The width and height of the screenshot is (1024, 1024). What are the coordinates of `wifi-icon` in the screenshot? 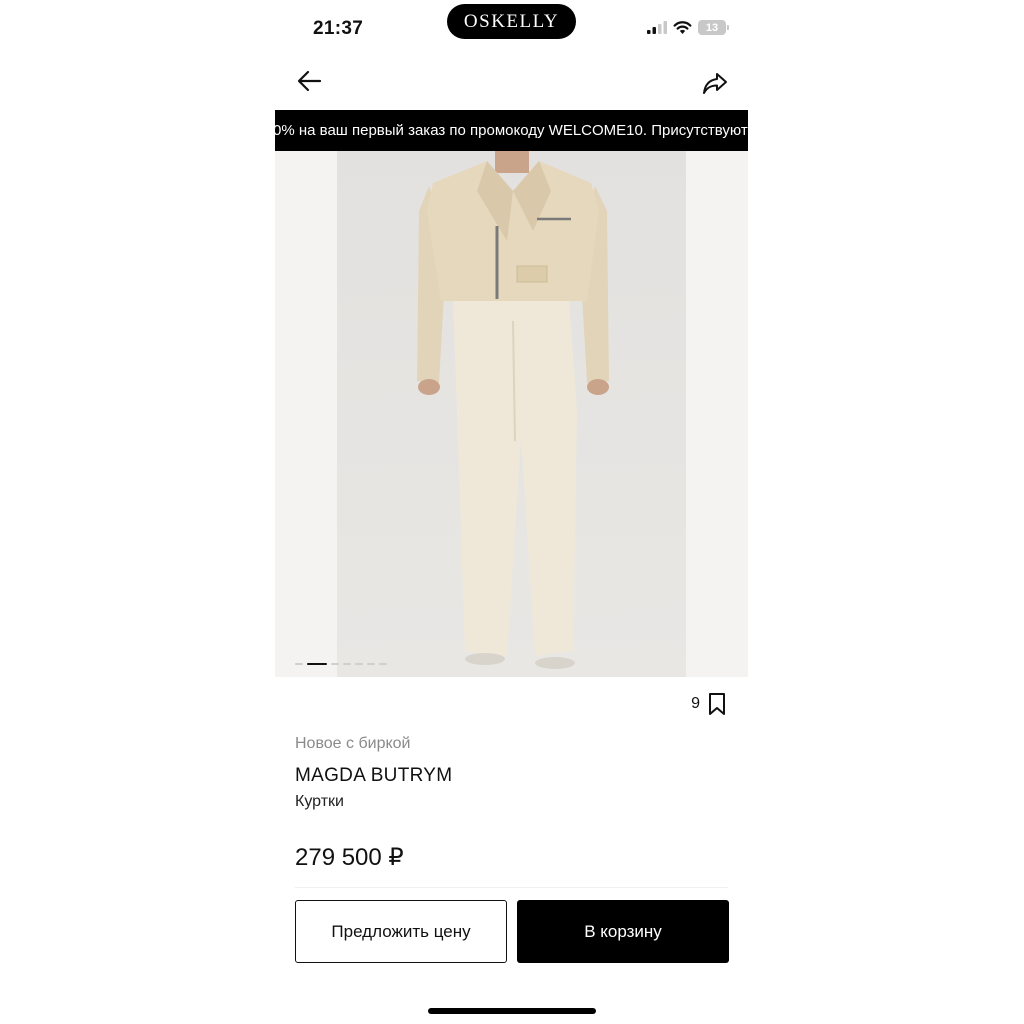 It's located at (682, 27).